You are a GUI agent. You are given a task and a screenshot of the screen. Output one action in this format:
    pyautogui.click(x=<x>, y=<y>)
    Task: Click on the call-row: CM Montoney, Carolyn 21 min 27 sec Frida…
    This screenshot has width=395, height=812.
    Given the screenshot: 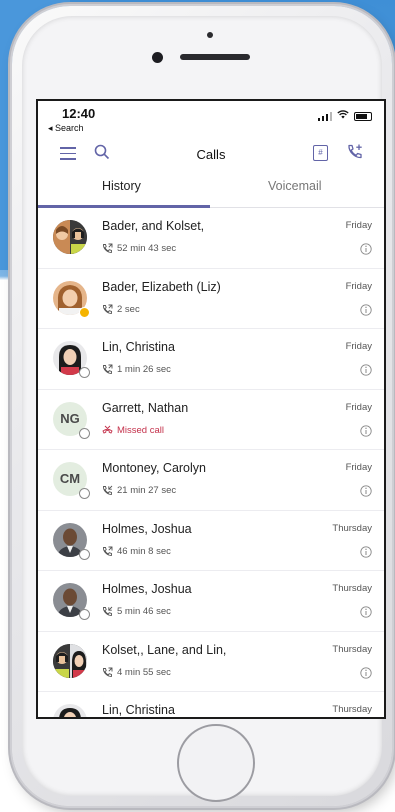 What is the action you would take?
    pyautogui.click(x=211, y=480)
    